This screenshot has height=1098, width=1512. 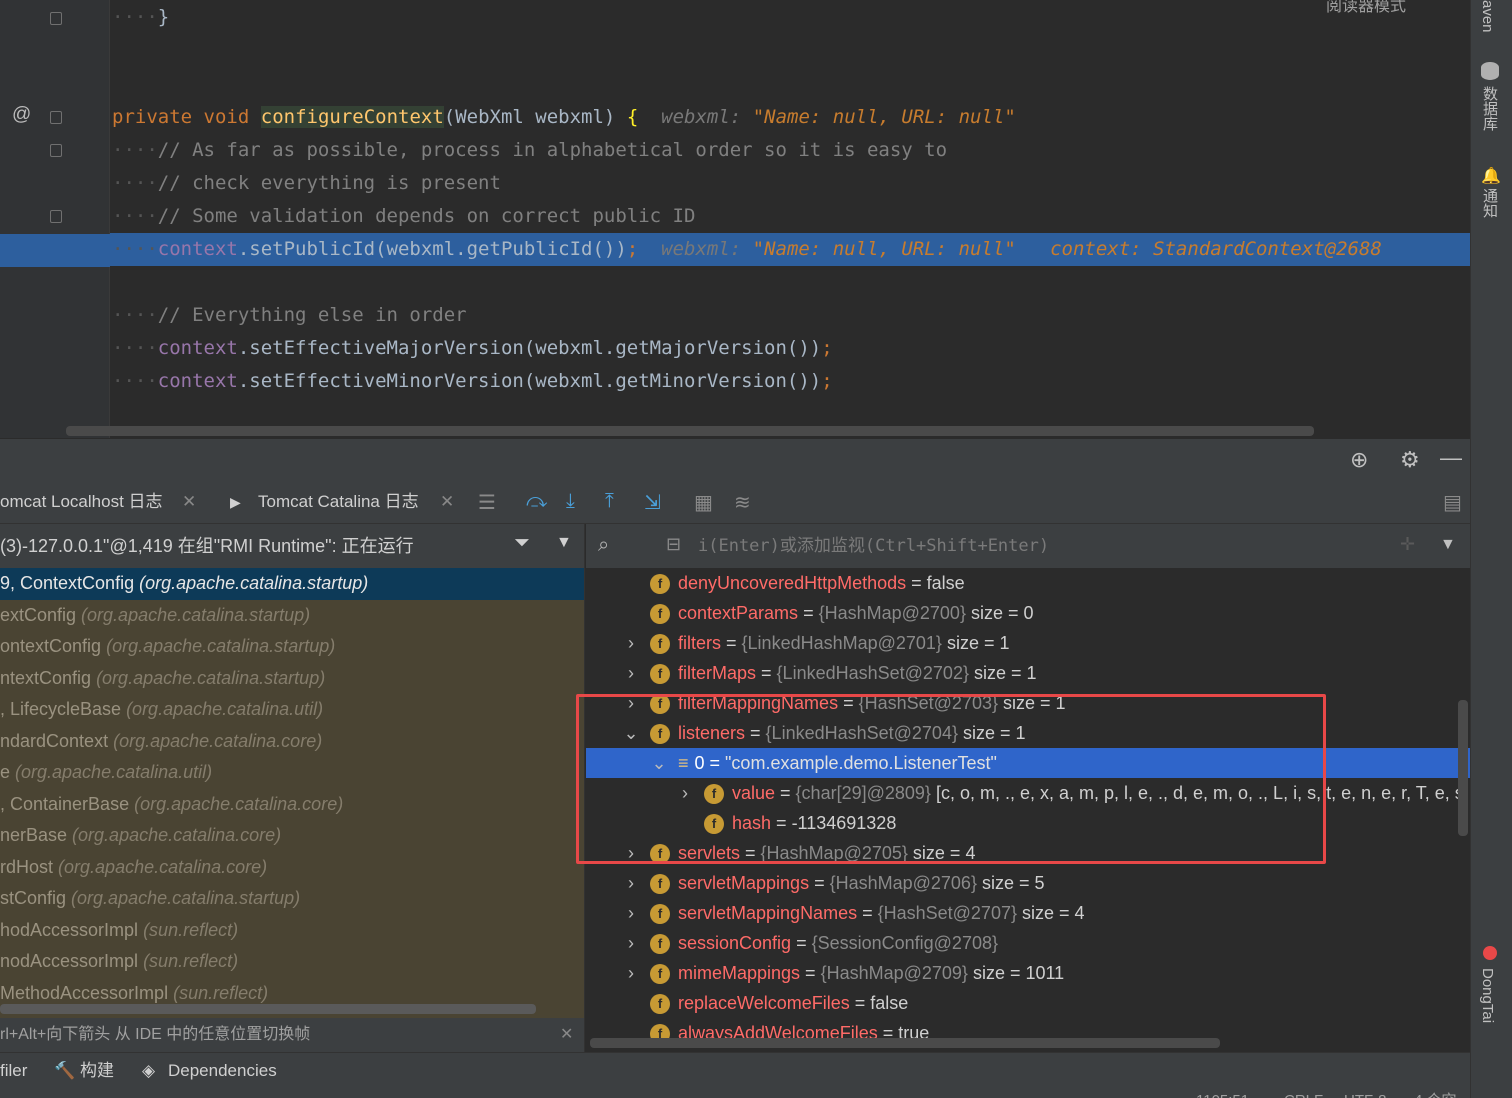 I want to click on frame-item: stConfig (org.apache.catalina.startup), so click(x=292, y=899).